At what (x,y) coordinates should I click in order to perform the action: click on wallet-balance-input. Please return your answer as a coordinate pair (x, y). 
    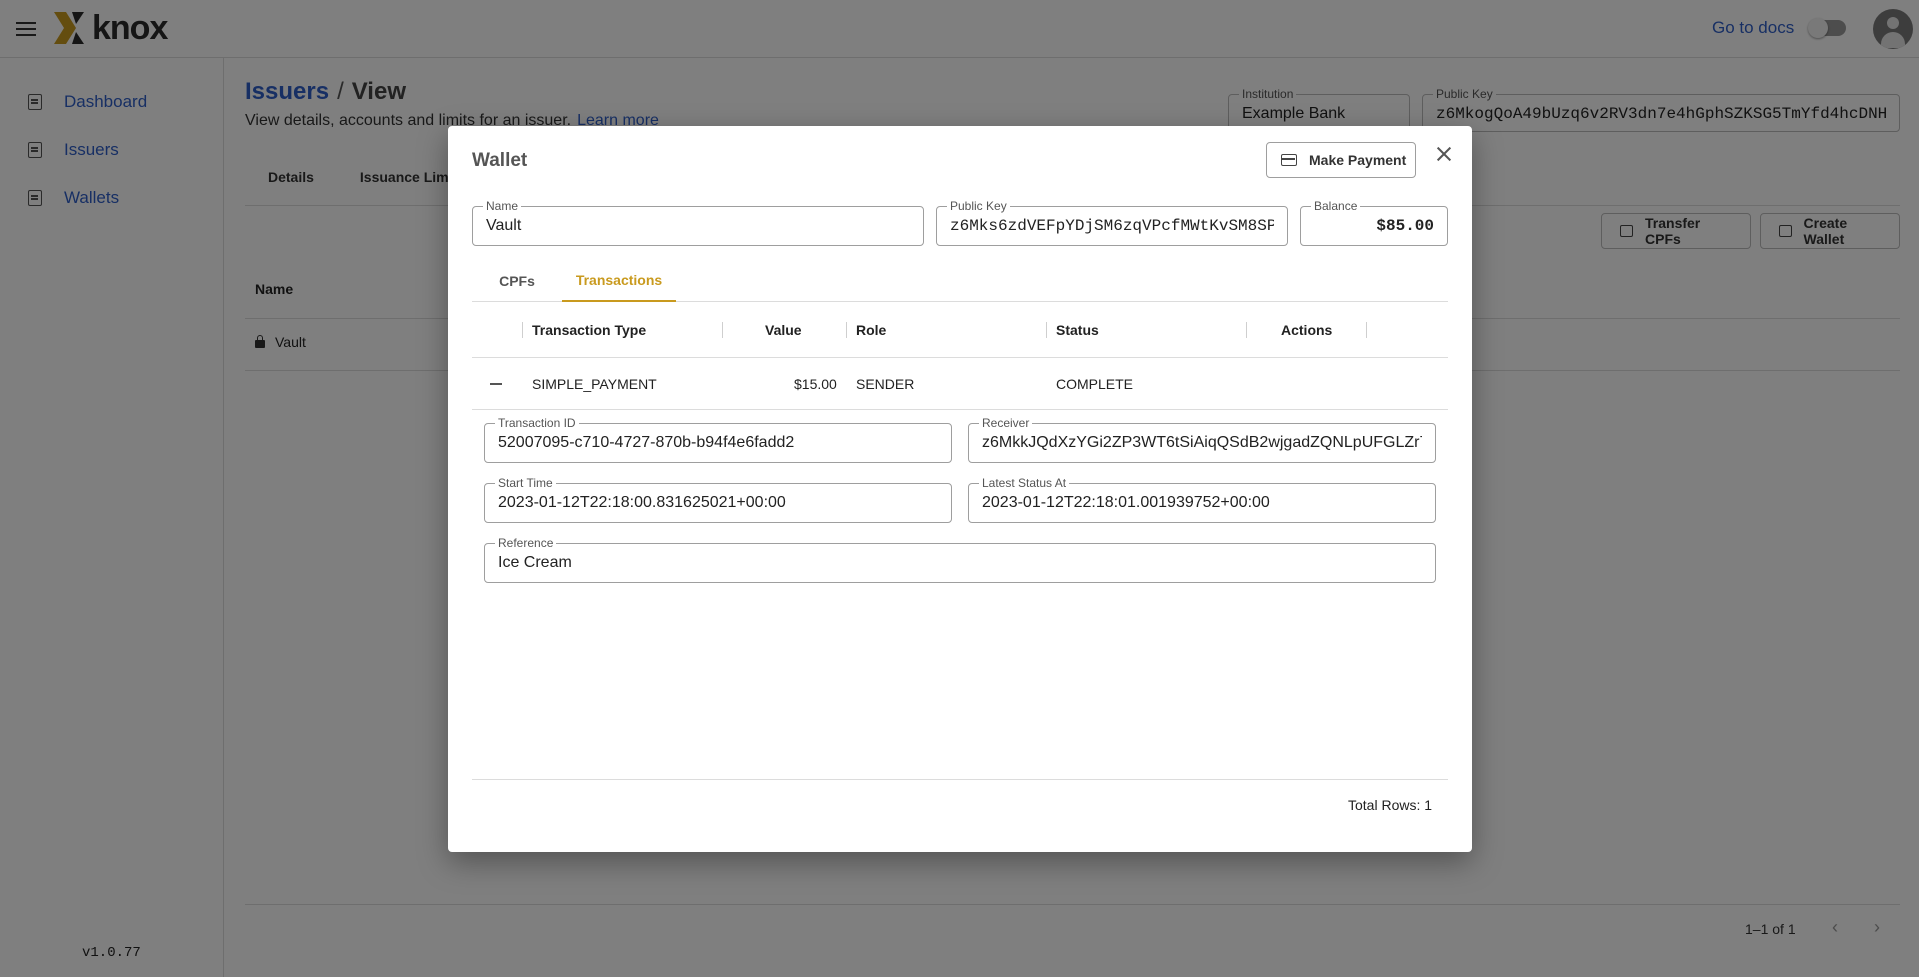
    Looking at the image, I should click on (1374, 226).